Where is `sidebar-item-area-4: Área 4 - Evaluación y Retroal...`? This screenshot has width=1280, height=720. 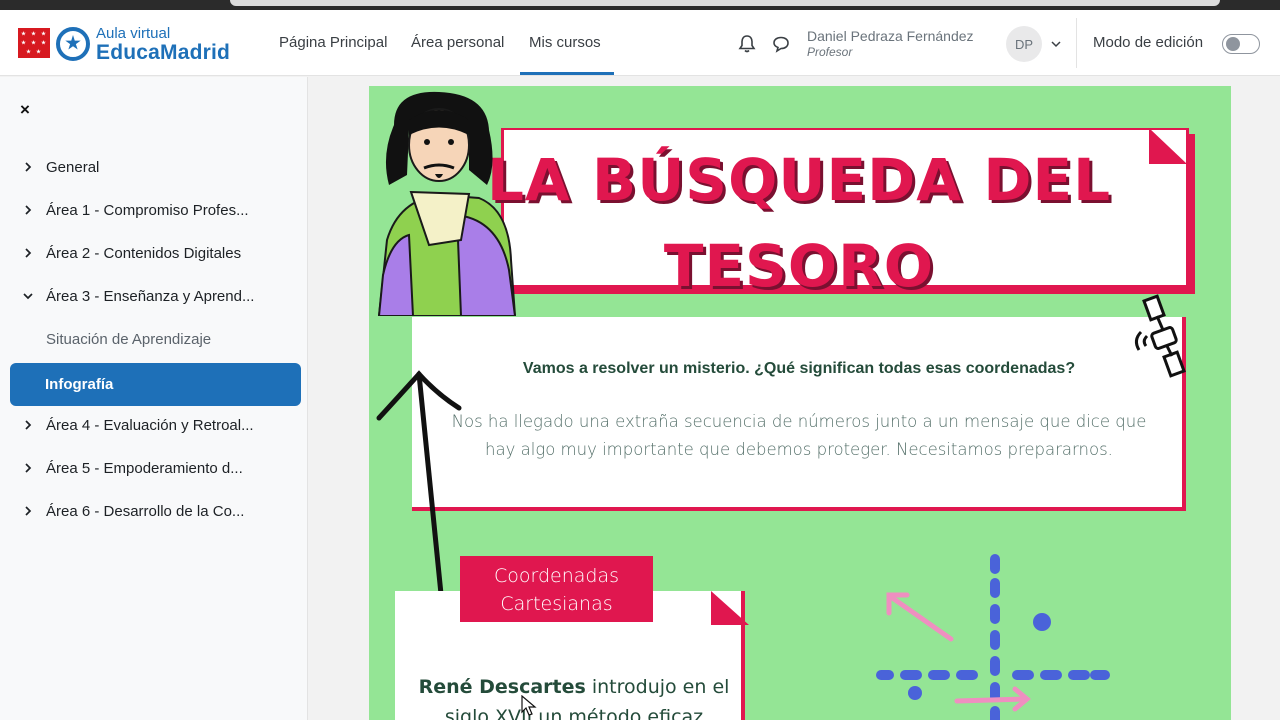 sidebar-item-area-4: Área 4 - Evaluación y Retroal... is located at coordinates (154, 426).